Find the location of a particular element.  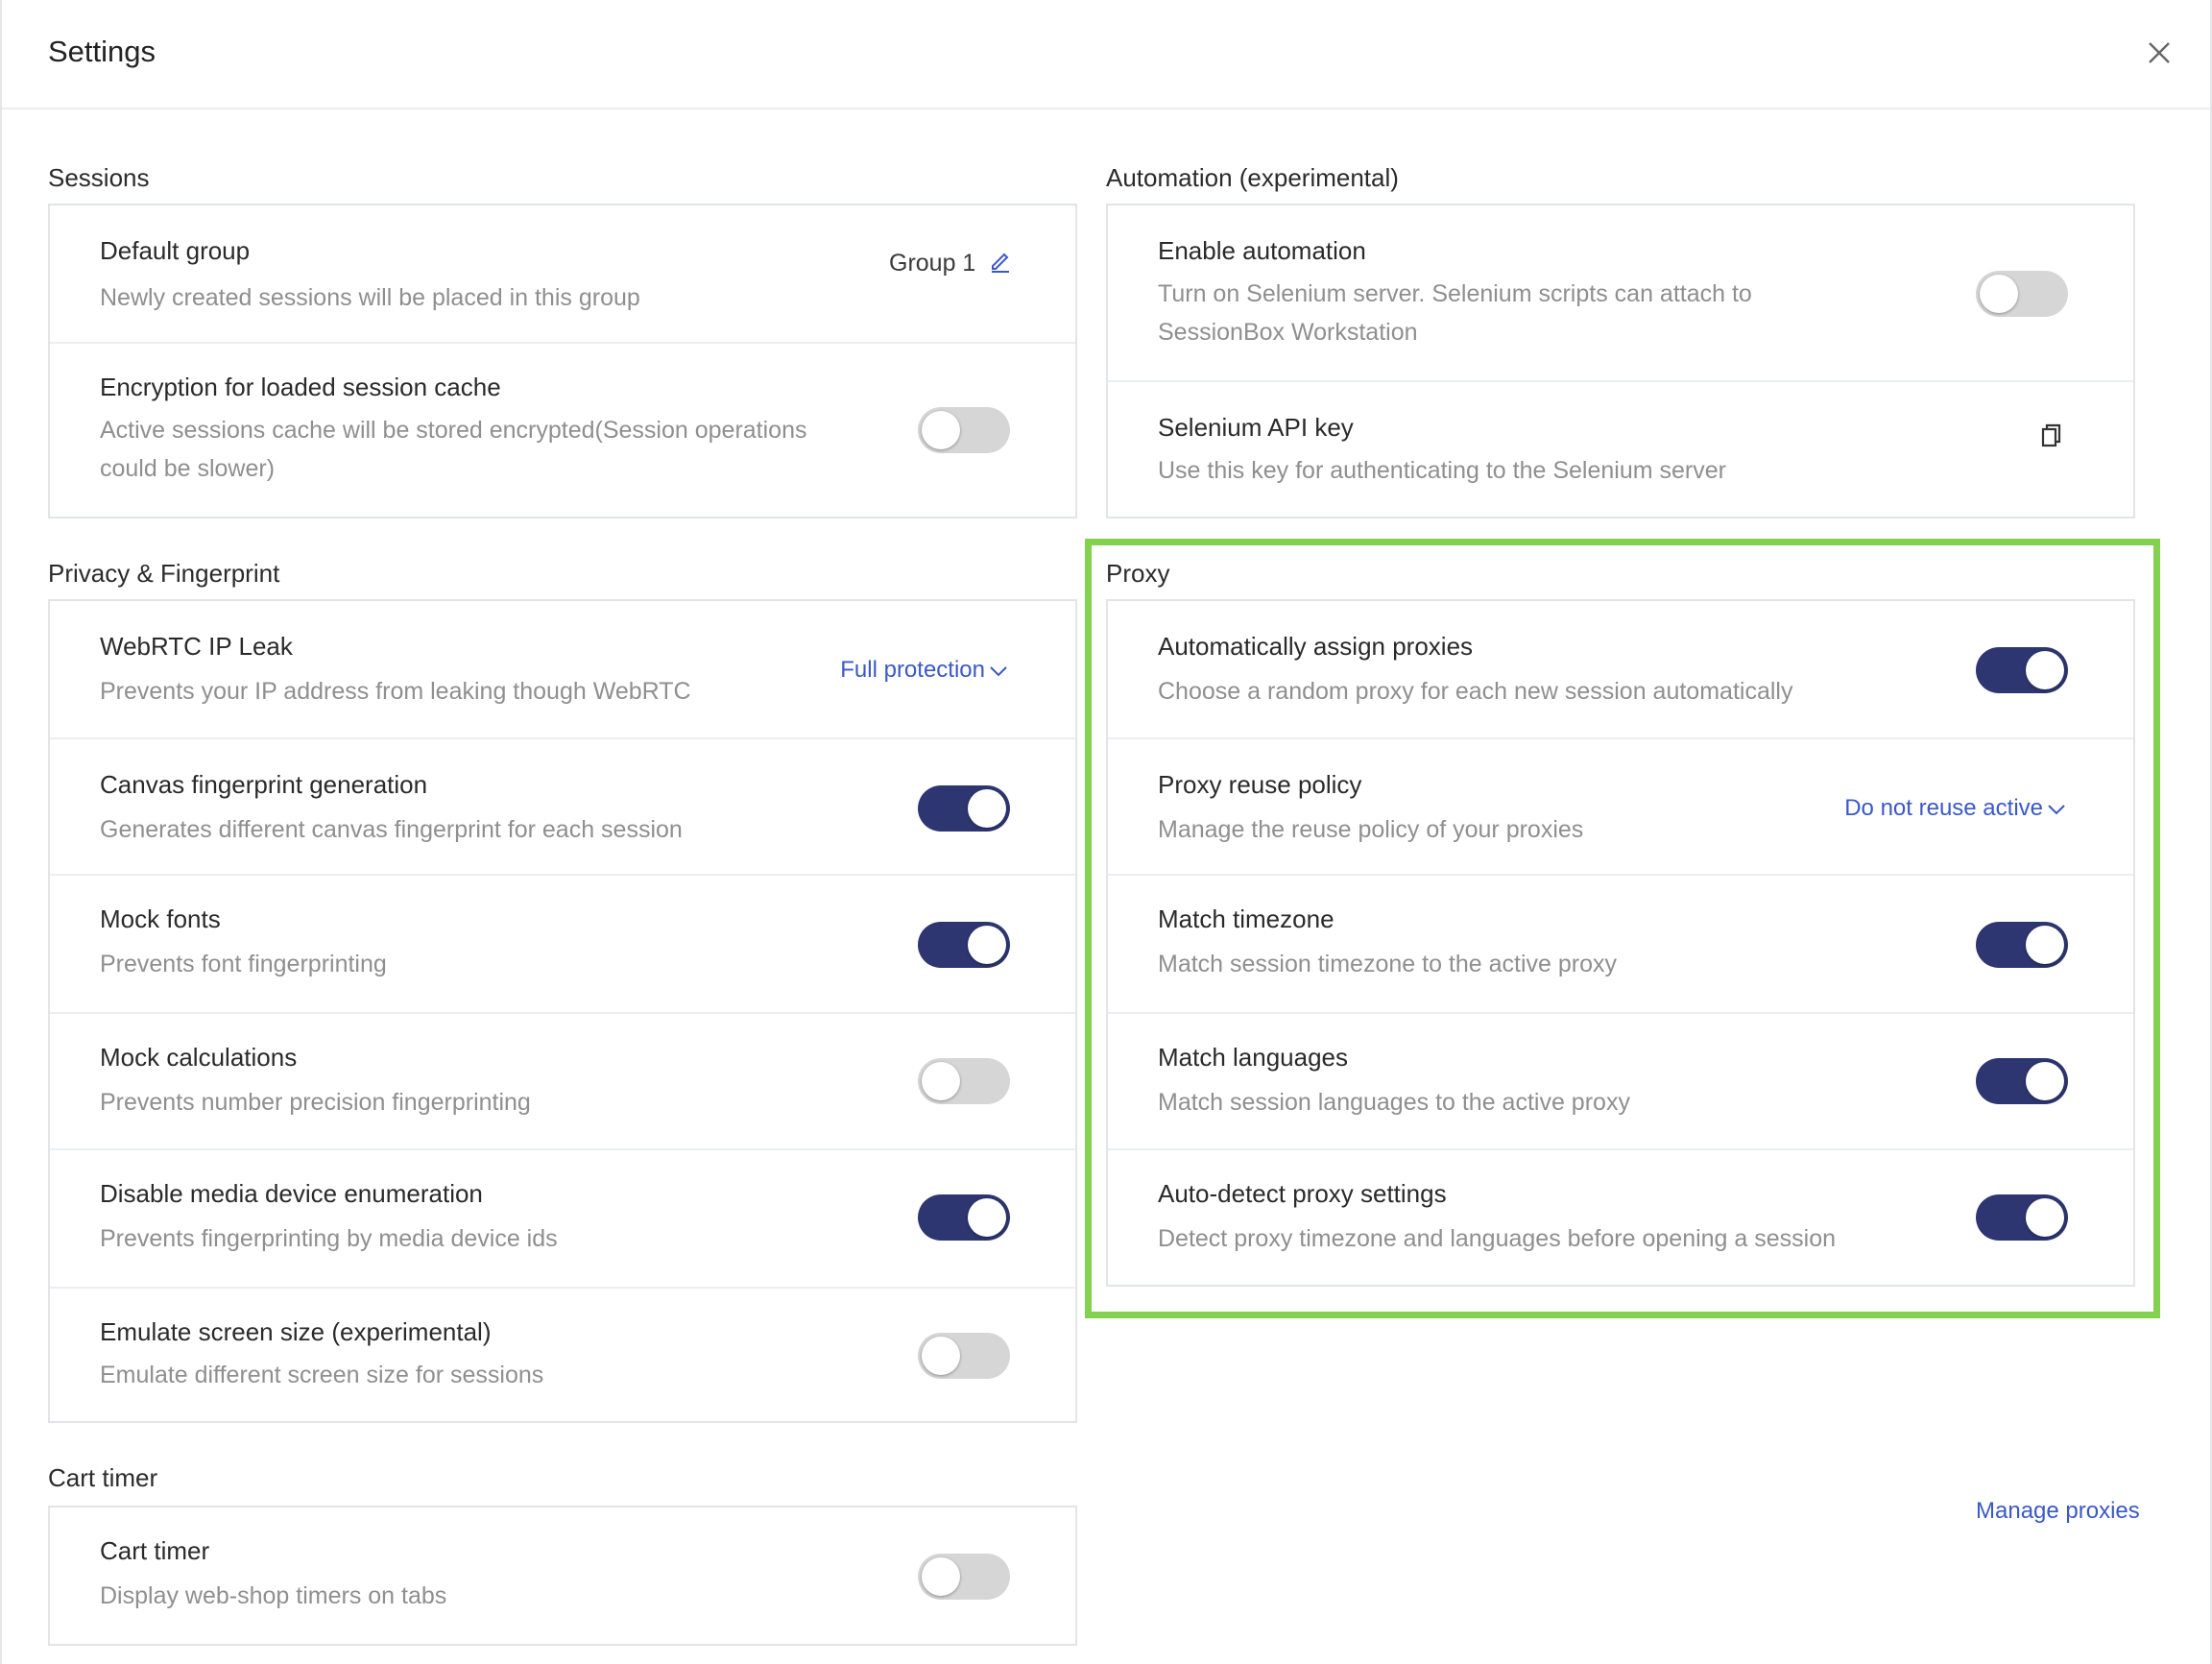

manage-proxies-link: Manage proxies is located at coordinates (2058, 1511).